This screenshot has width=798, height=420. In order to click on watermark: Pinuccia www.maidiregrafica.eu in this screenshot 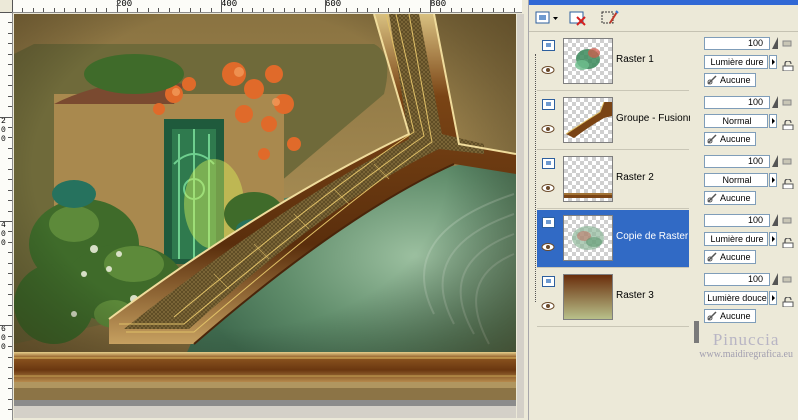, I will do `click(746, 345)`.